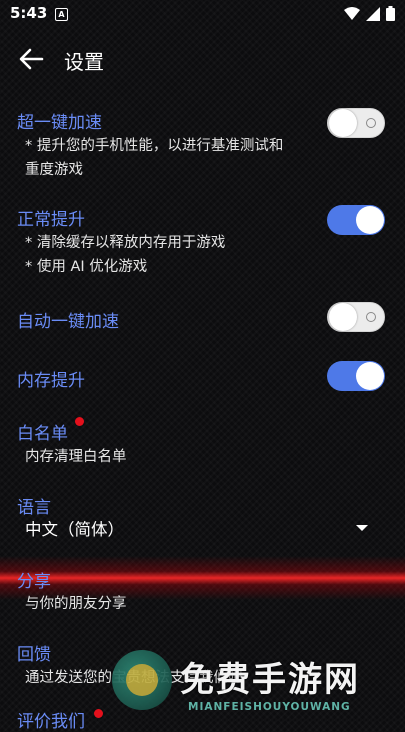  Describe the element at coordinates (76, 604) in the screenshot. I see `pref-summary: 与你的朋友分享` at that location.